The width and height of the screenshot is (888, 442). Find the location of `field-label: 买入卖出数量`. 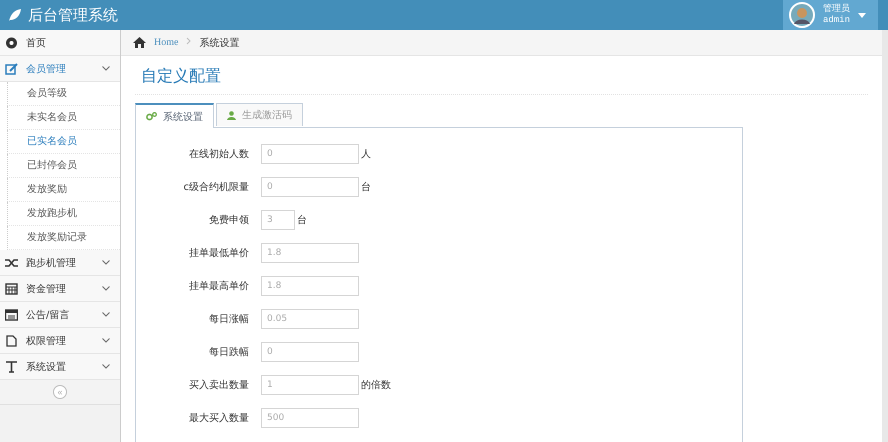

field-label: 买入卖出数量 is located at coordinates (218, 385).